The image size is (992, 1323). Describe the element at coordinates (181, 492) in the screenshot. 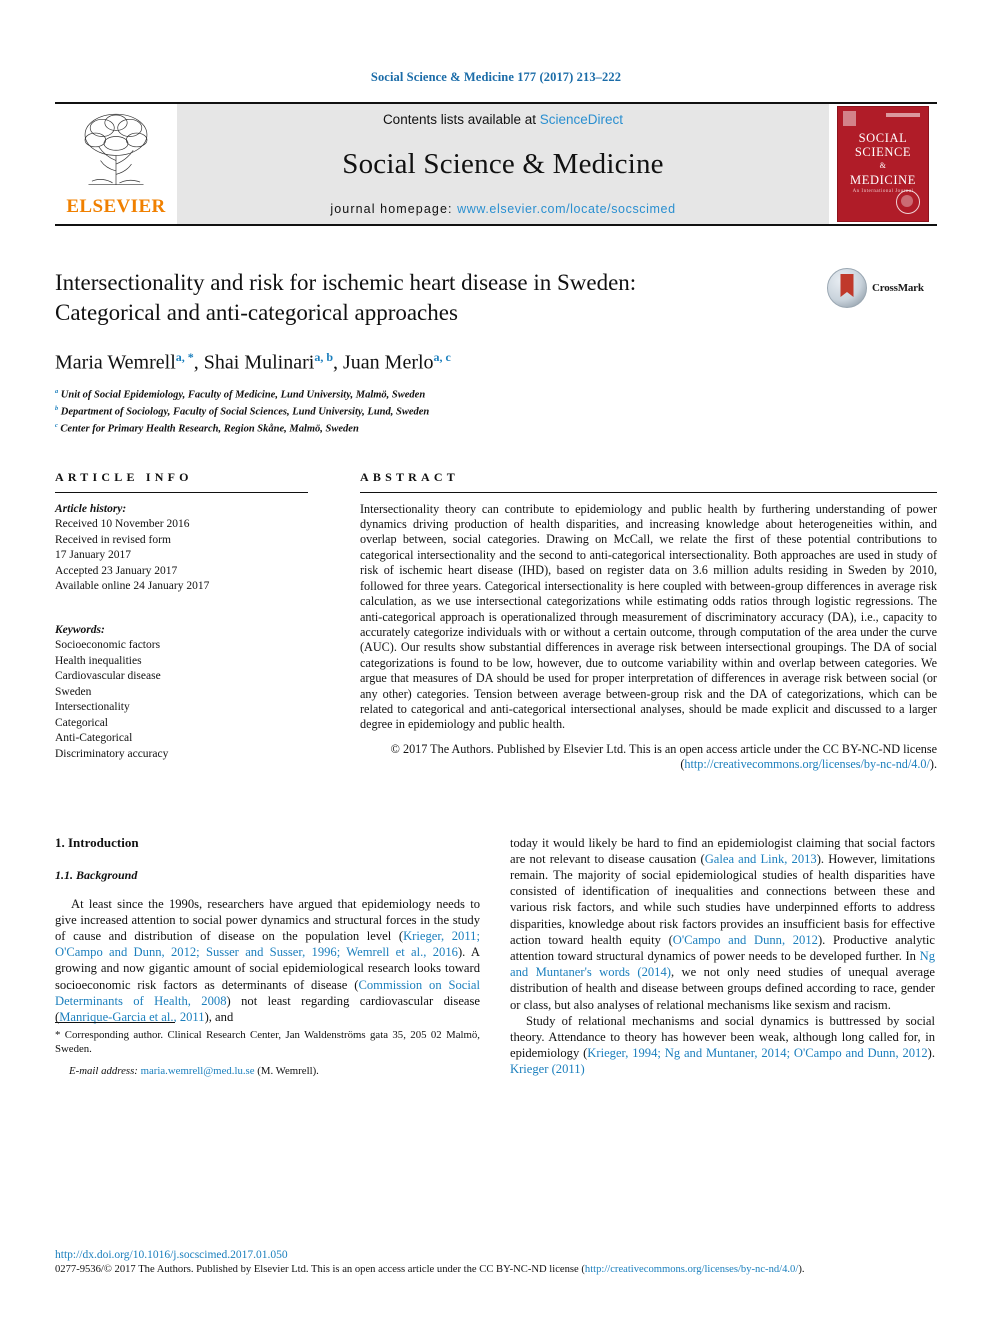

I see `article-info-rule` at that location.